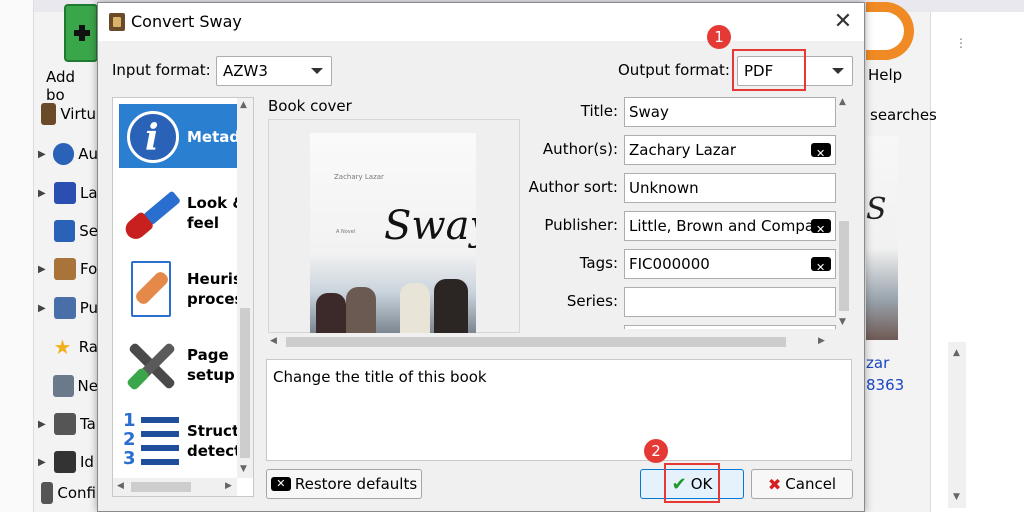  What do you see at coordinates (274, 71) in the screenshot?
I see `input-format-select: AZW3` at bounding box center [274, 71].